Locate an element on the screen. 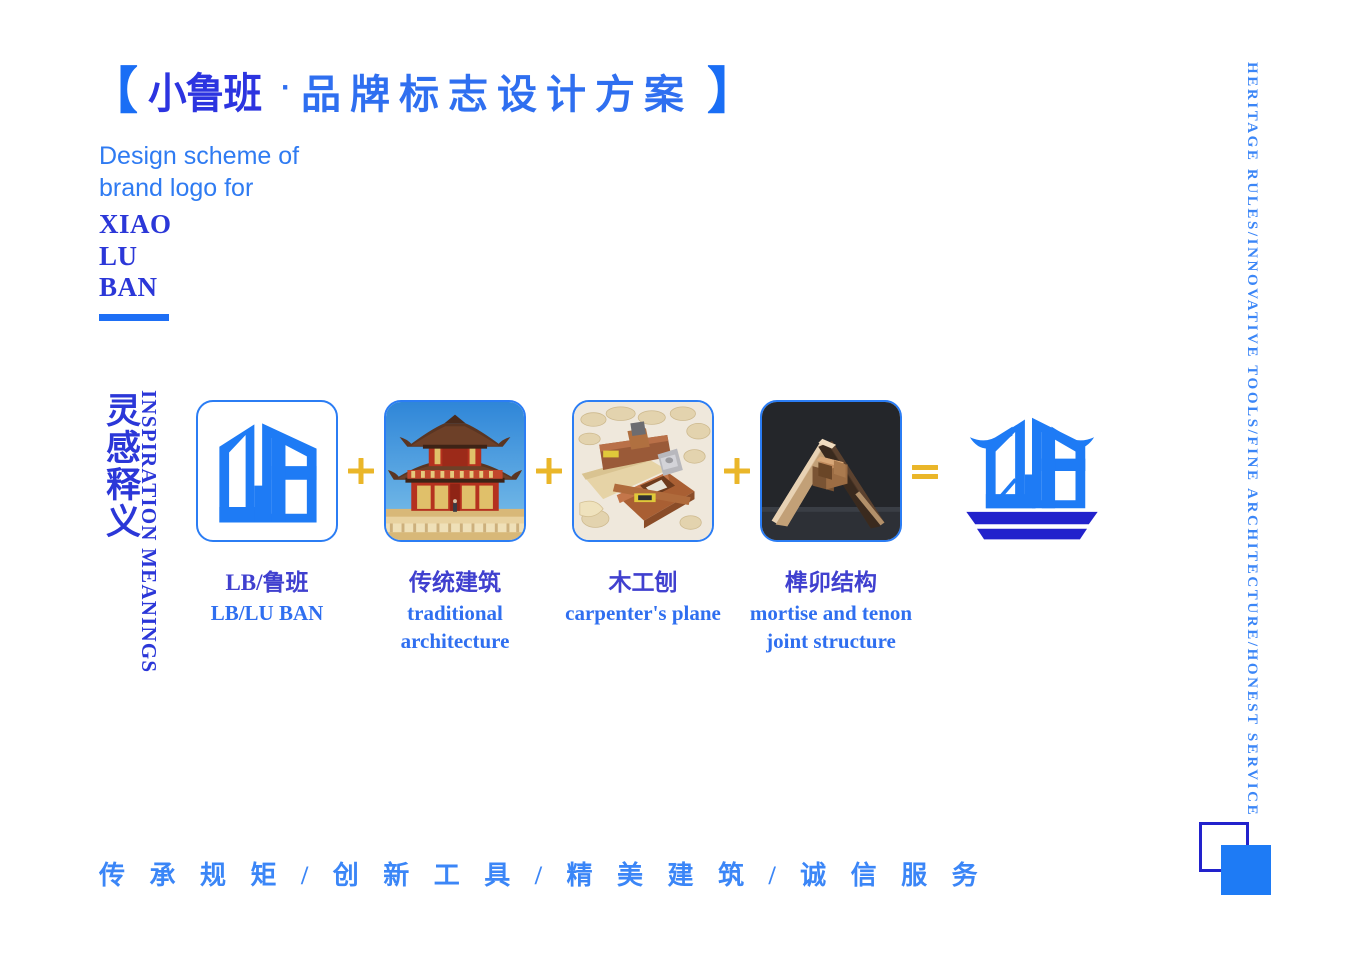  formula-result-final-logo is located at coordinates (1032, 471).